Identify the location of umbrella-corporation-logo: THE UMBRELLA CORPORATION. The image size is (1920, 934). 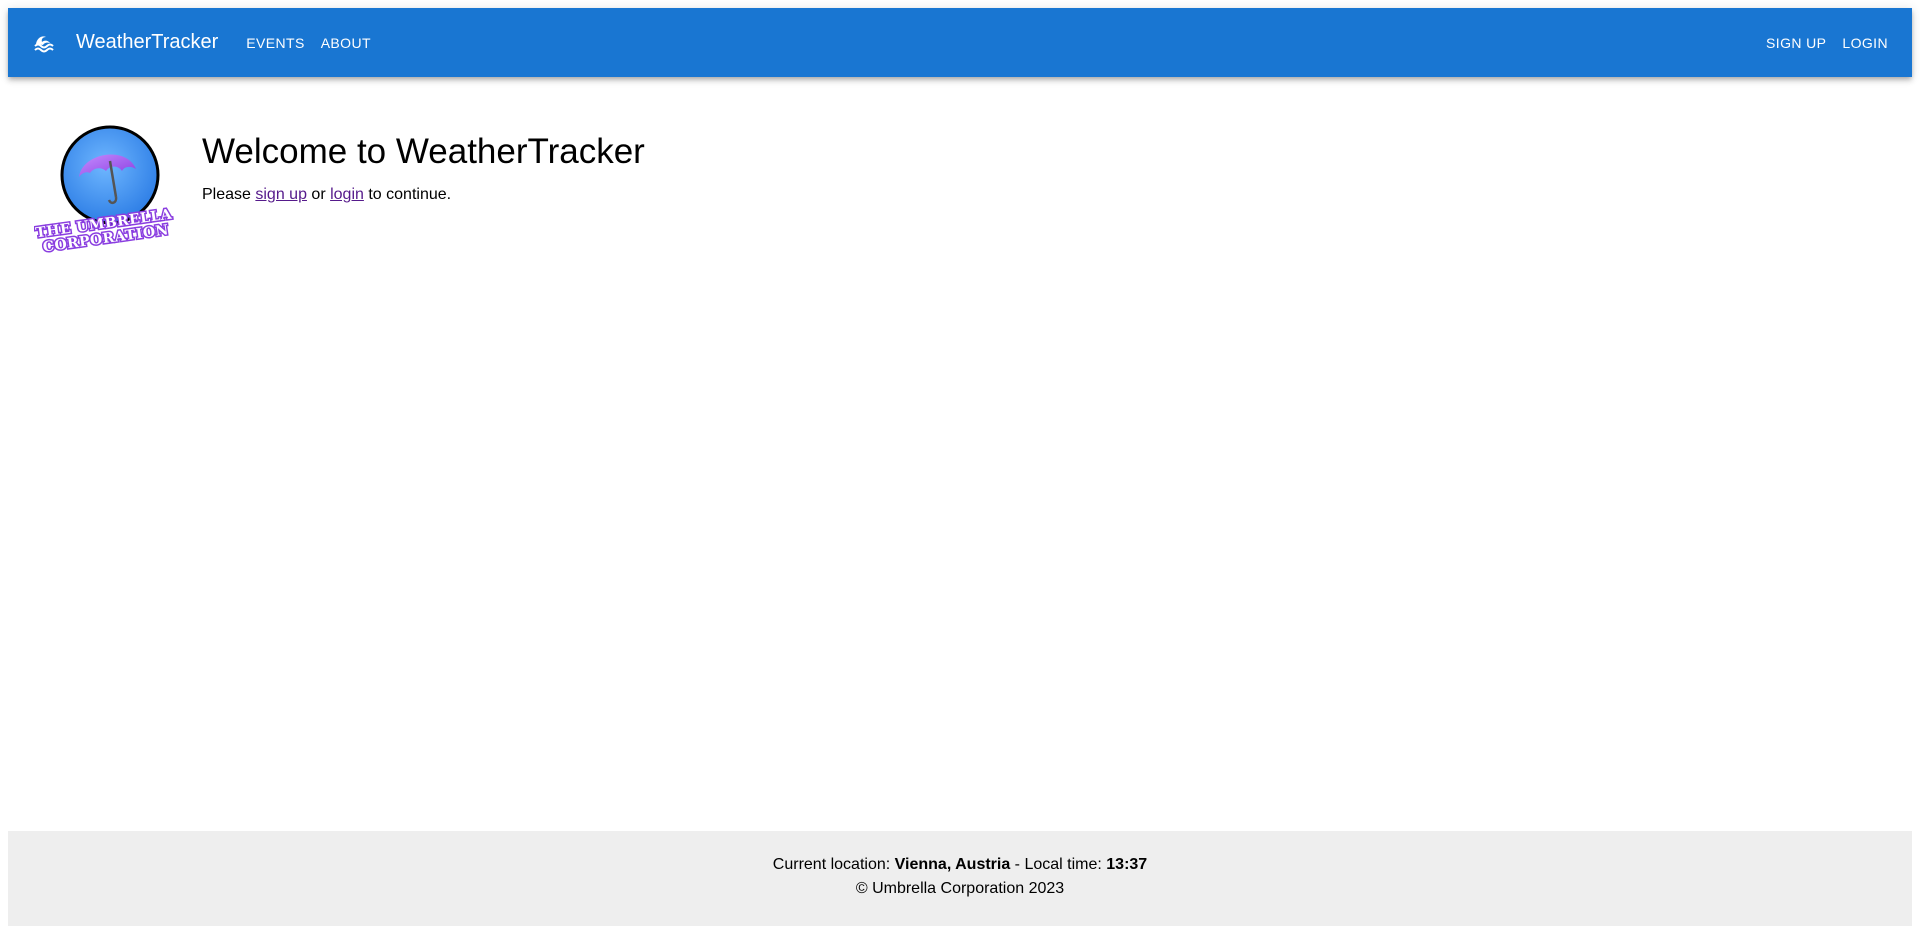
(104, 191).